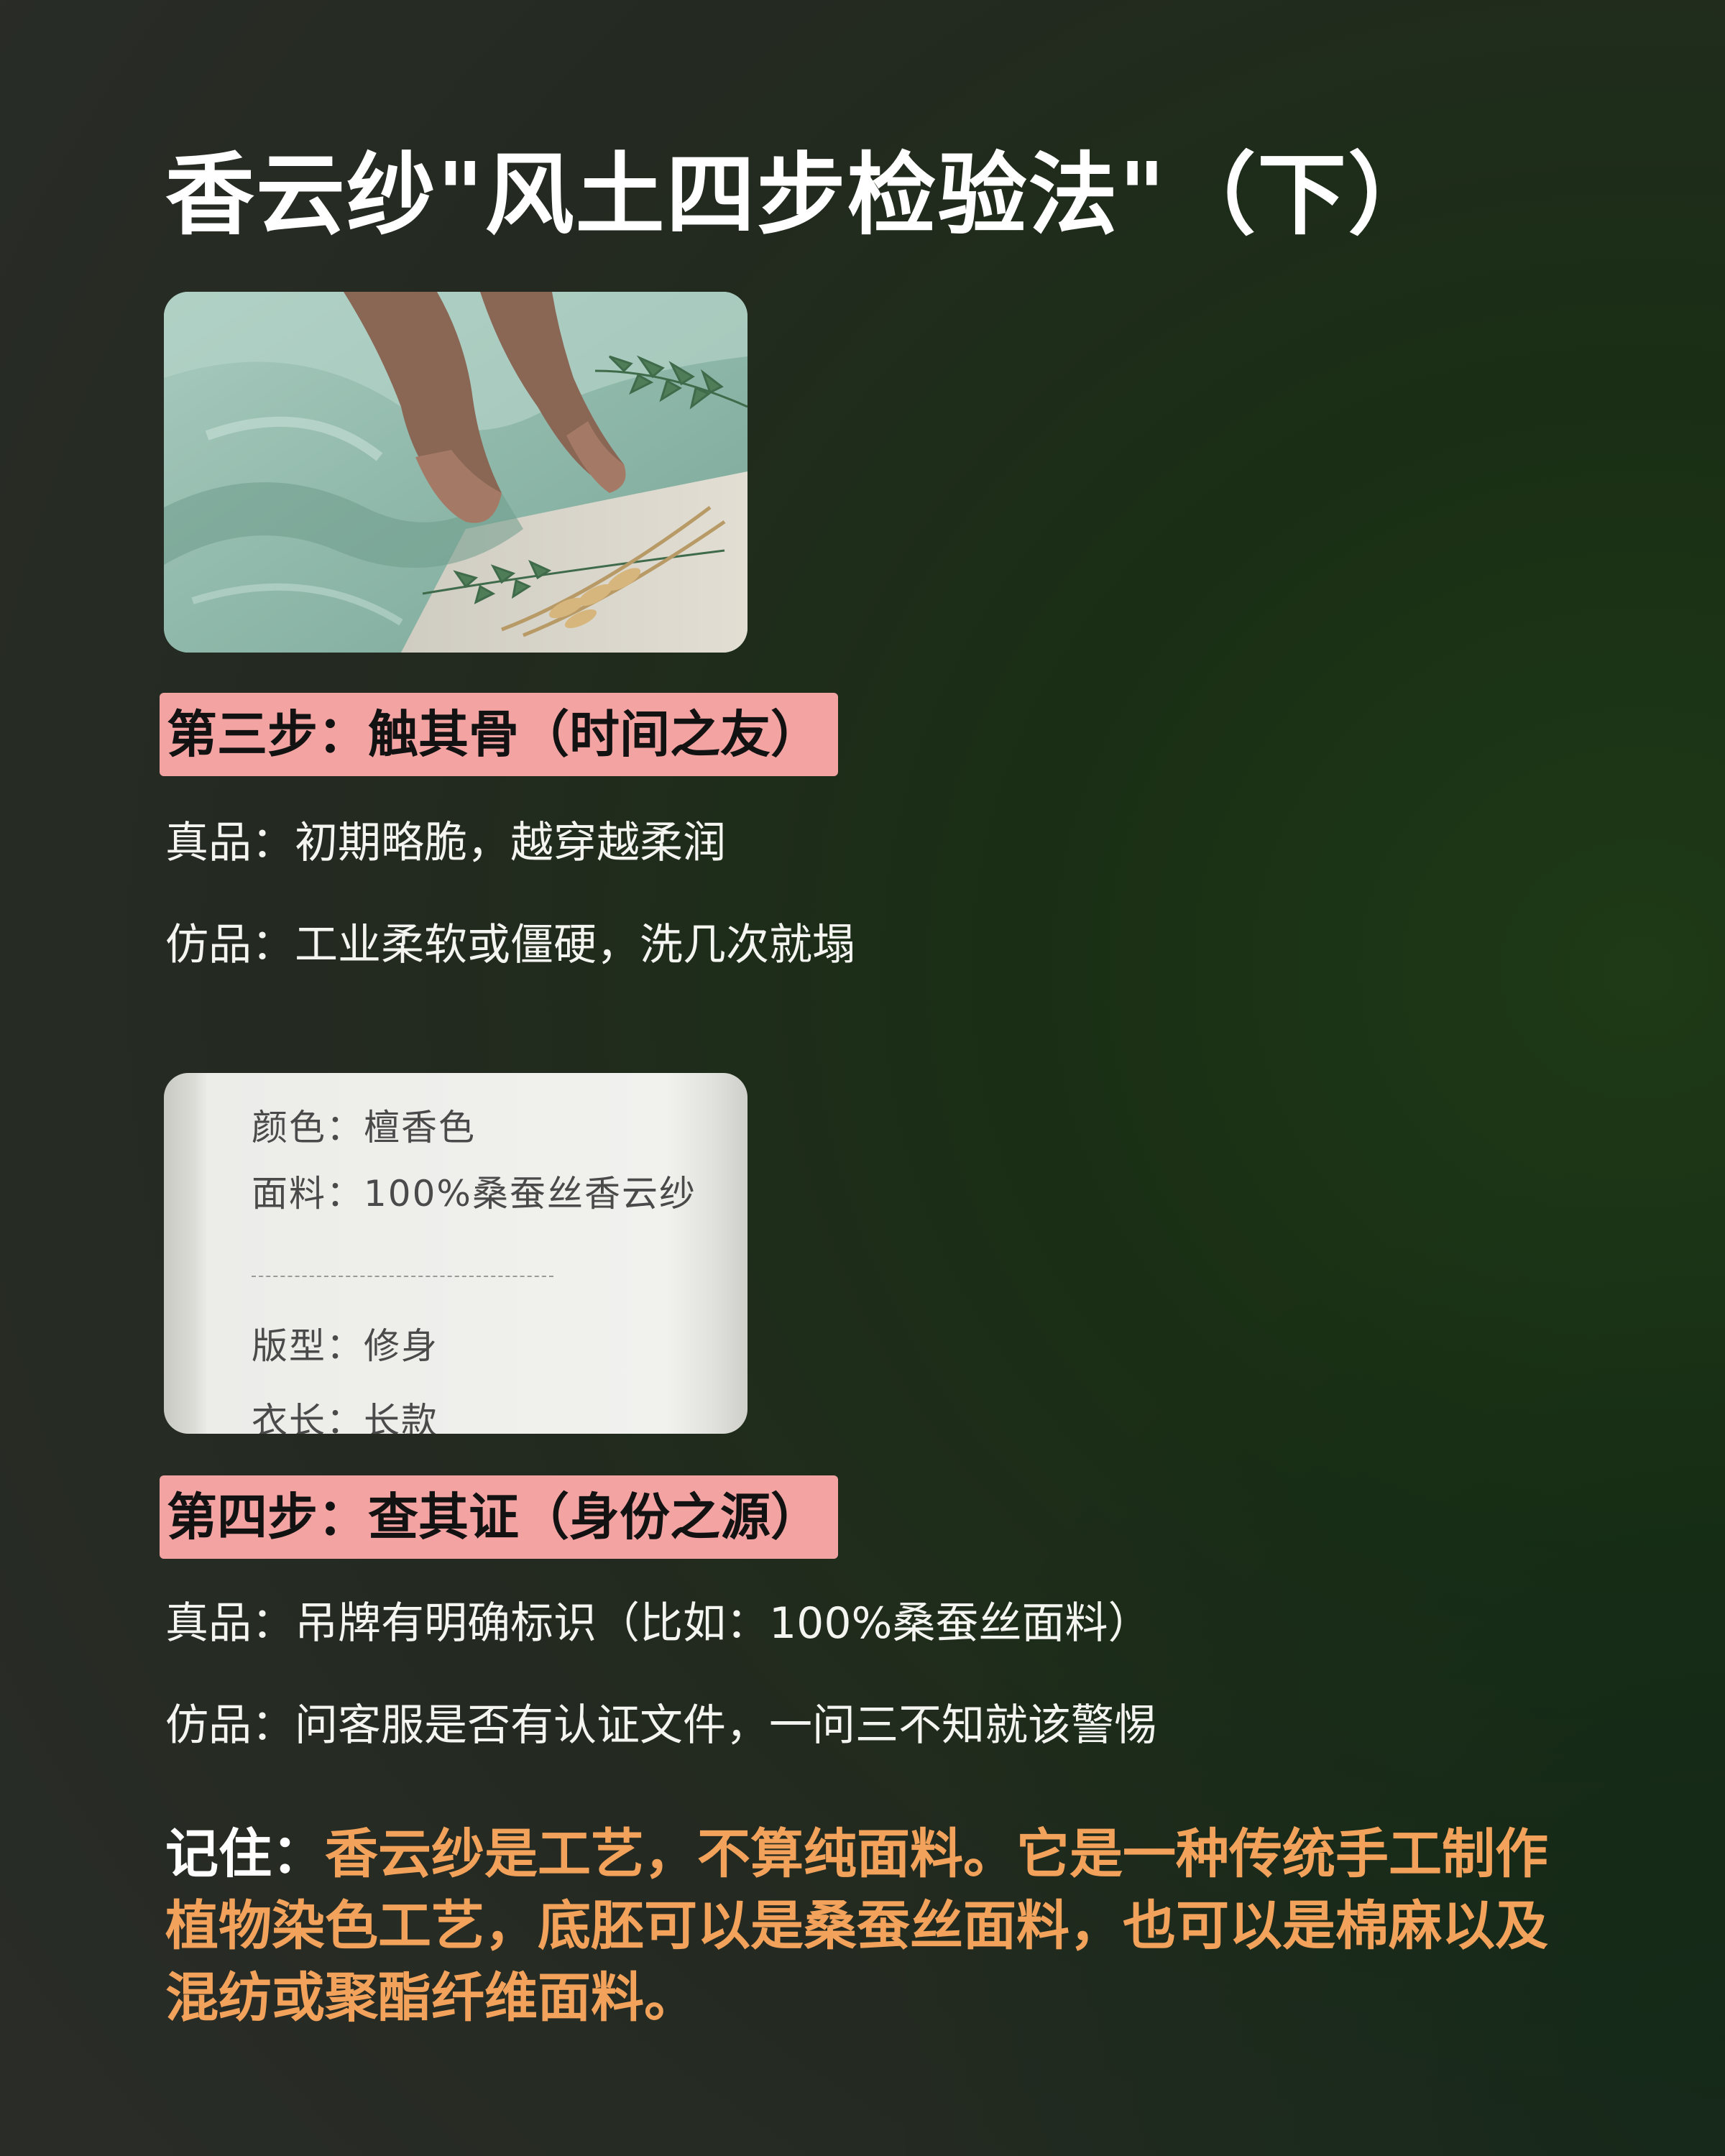 This screenshot has width=1725, height=2156. Describe the element at coordinates (345, 1417) in the screenshot. I see `label-length-row: 衣长：长款` at that location.